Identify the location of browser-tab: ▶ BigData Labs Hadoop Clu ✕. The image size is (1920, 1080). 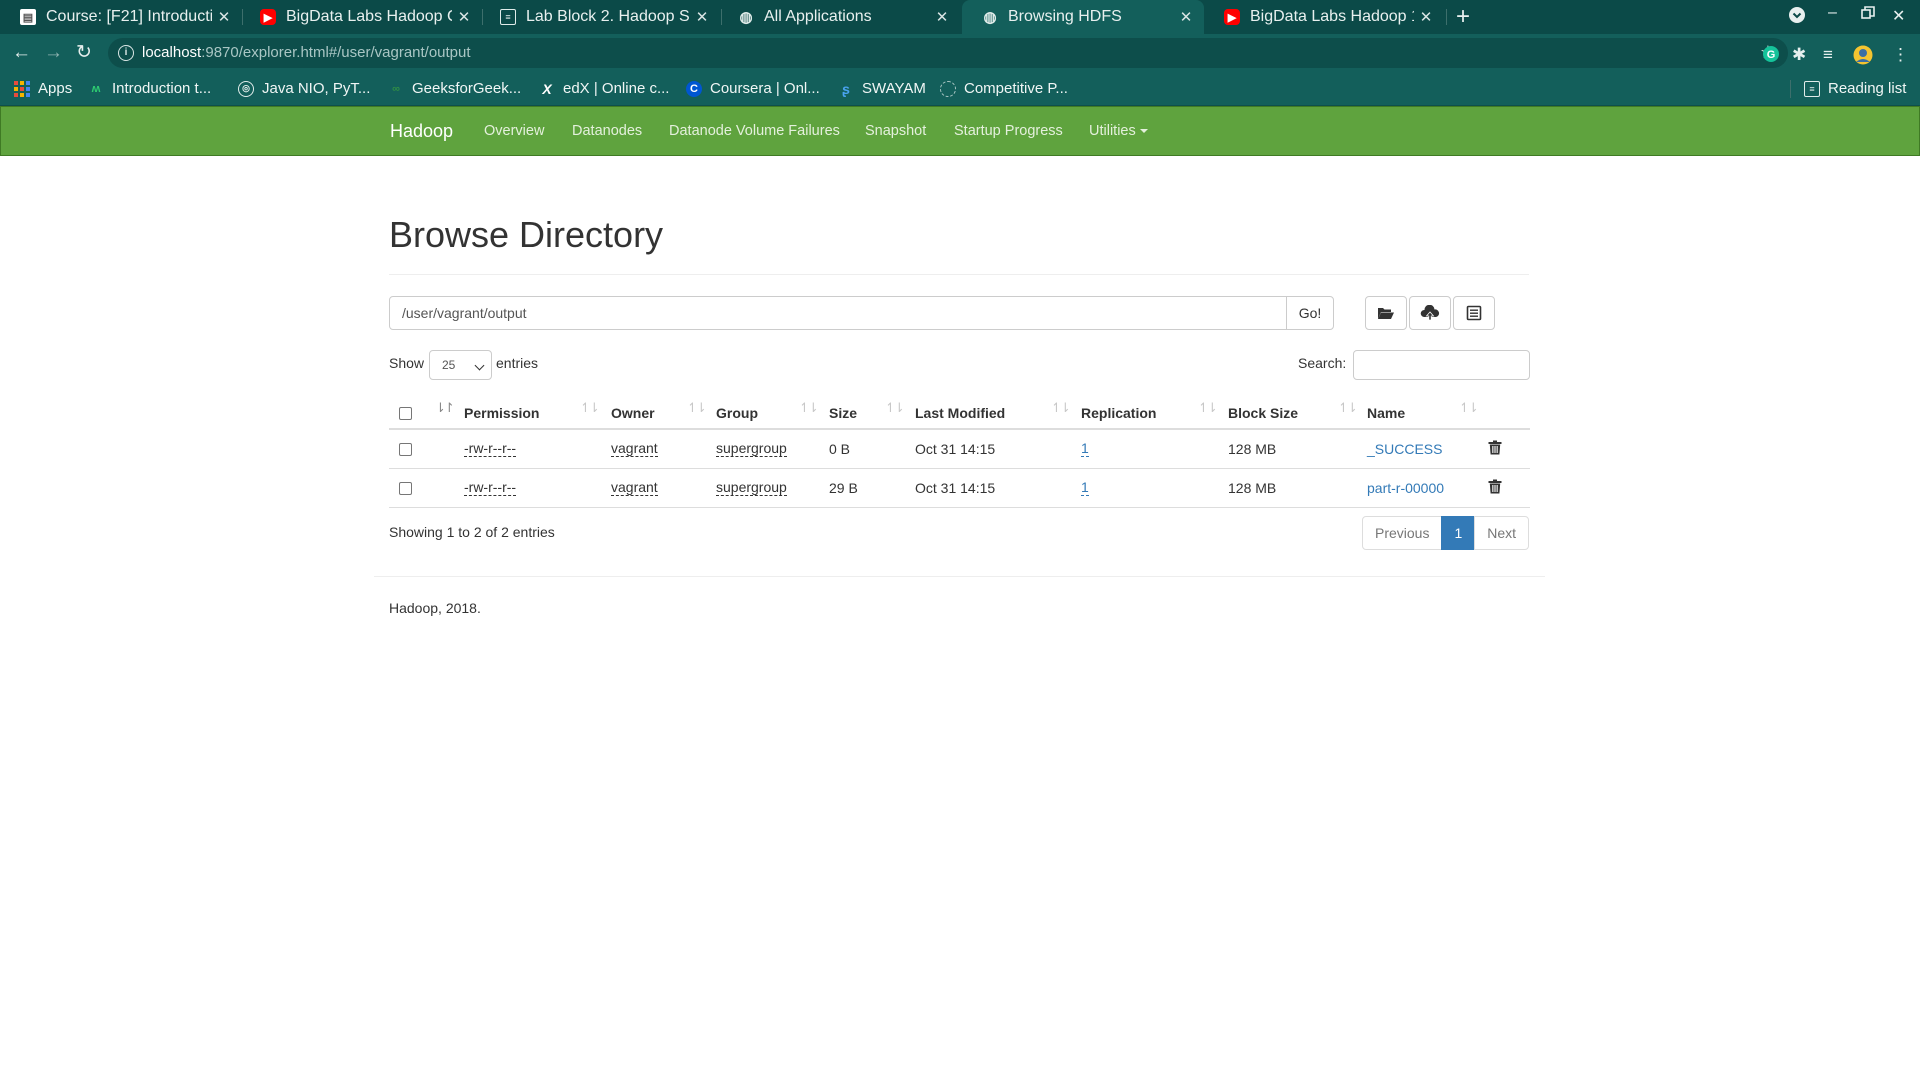
(361, 17).